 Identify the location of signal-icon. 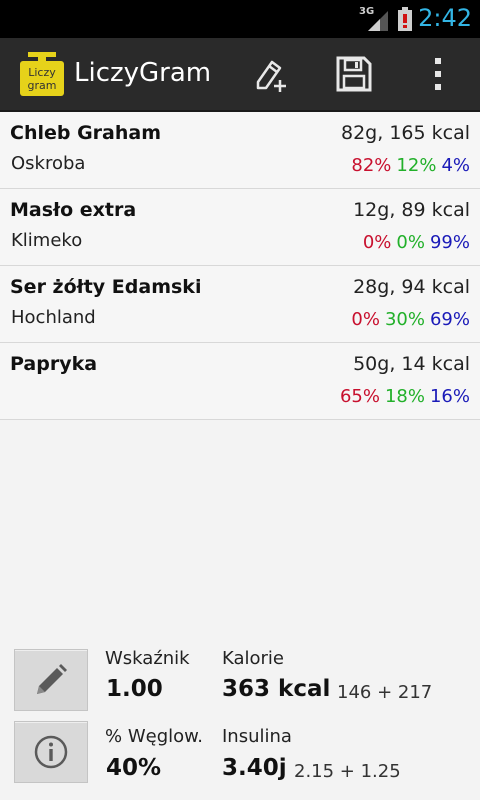
(378, 21).